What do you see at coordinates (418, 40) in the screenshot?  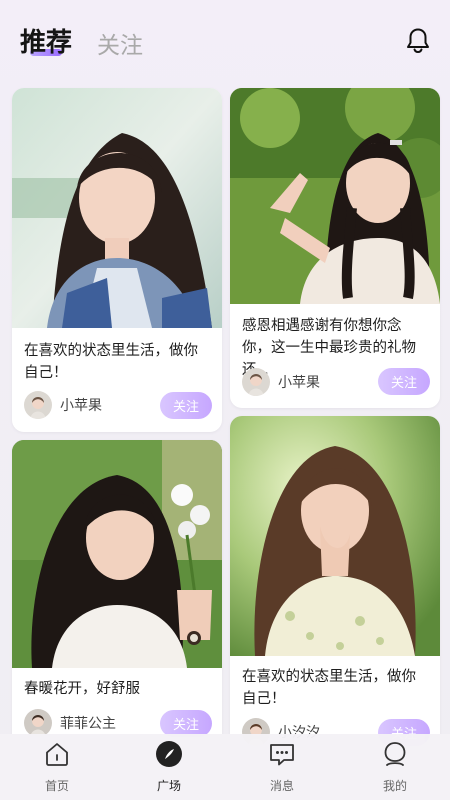 I see `bell-icon` at bounding box center [418, 40].